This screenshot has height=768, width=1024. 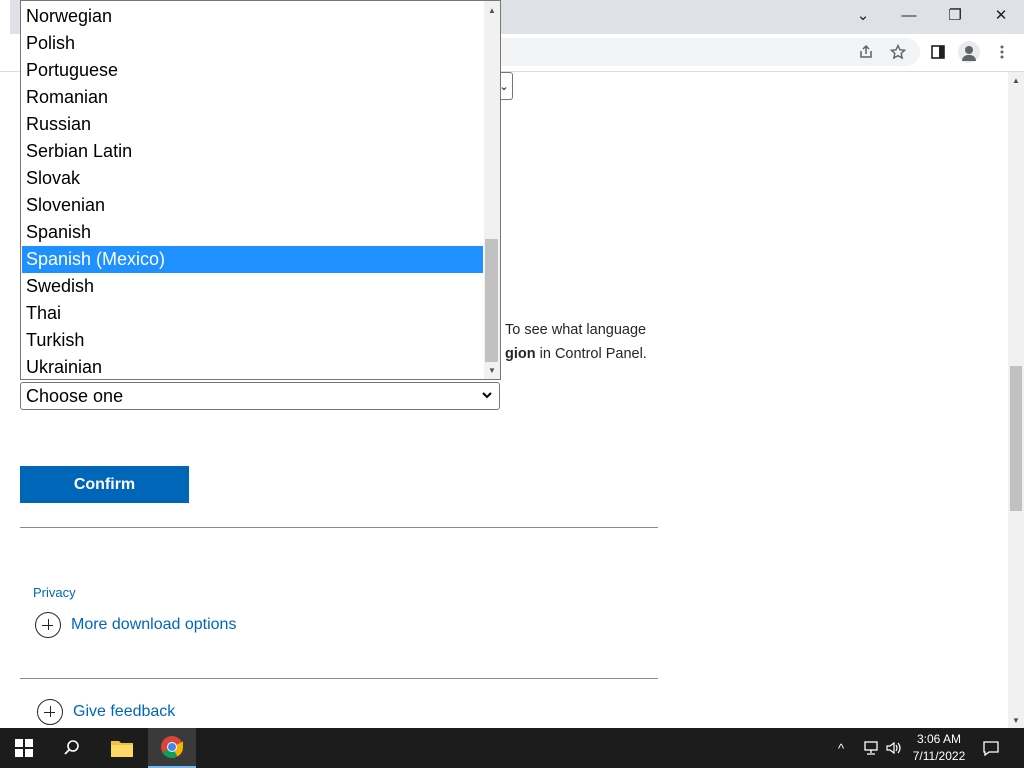 What do you see at coordinates (5, 17) in the screenshot?
I see `browser-tab` at bounding box center [5, 17].